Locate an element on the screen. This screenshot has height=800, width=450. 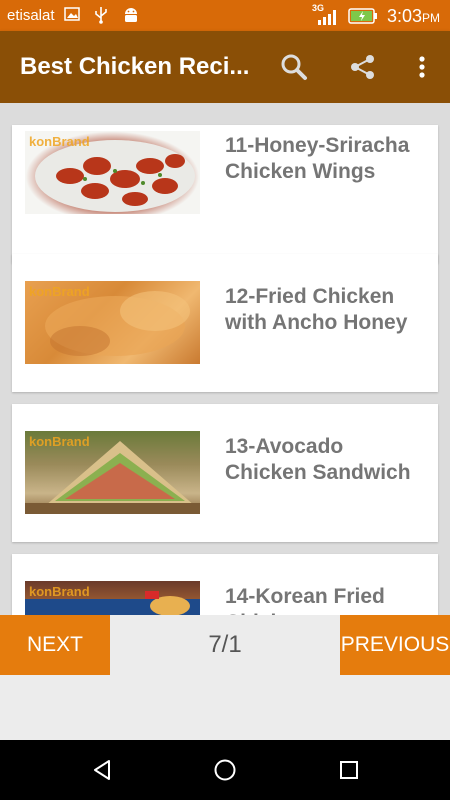
back-button is located at coordinates (102, 770).